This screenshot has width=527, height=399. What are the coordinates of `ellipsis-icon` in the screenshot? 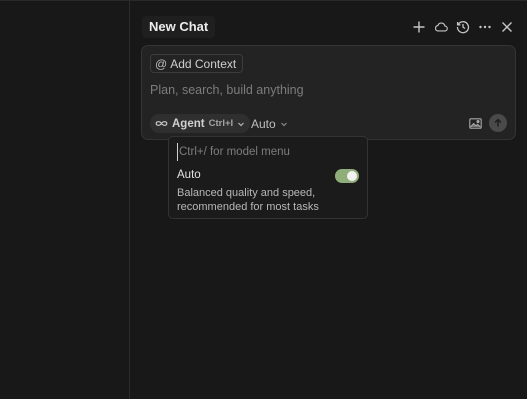 It's located at (485, 27).